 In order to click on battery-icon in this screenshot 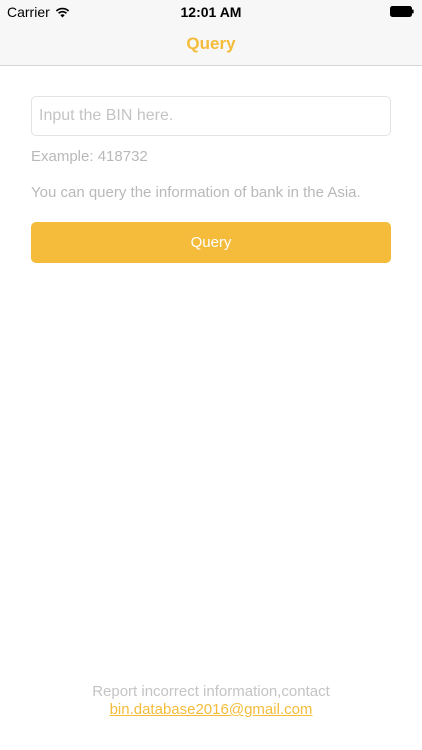, I will do `click(402, 11)`.